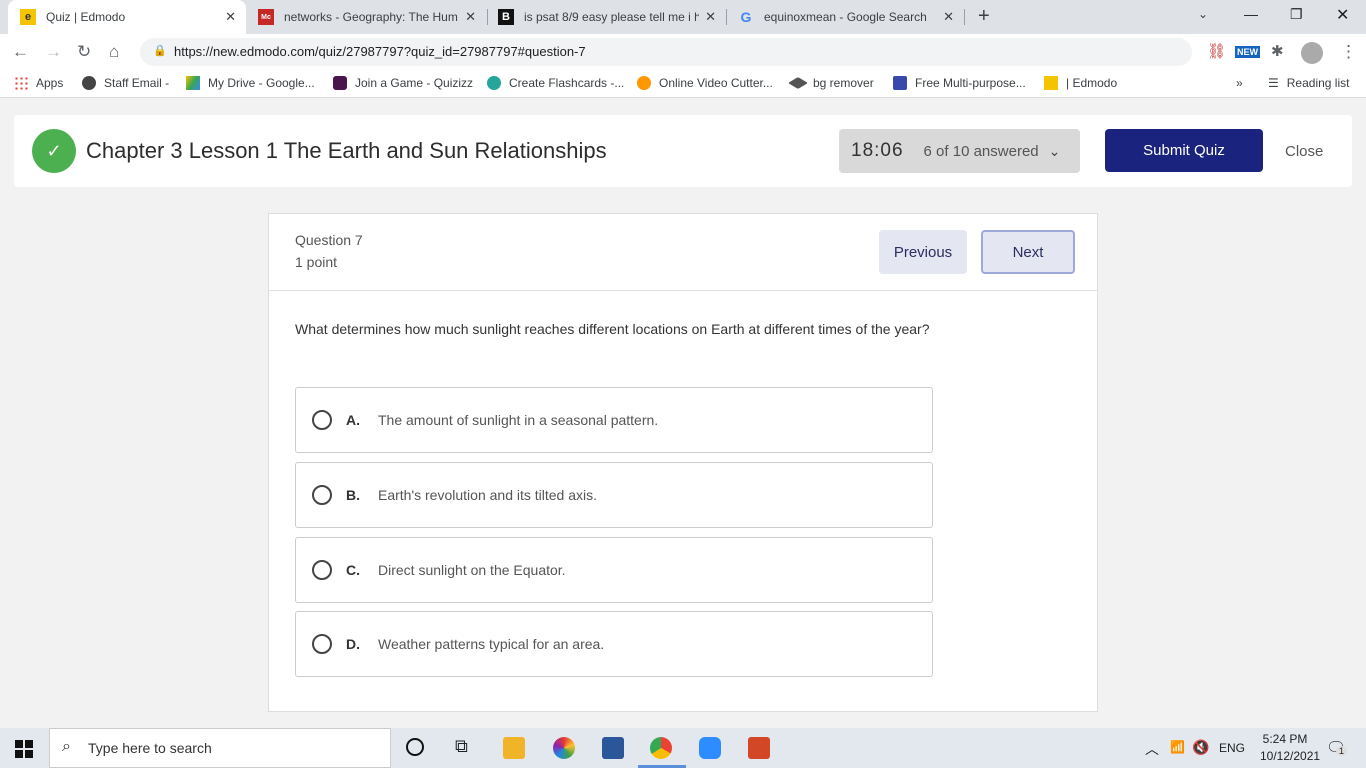 The height and width of the screenshot is (768, 1366). Describe the element at coordinates (661, 748) in the screenshot. I see `chrome-icon` at that location.